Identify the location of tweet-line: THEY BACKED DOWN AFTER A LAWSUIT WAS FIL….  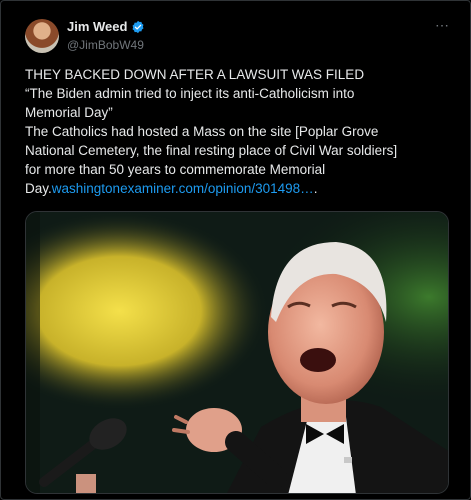
(195, 74).